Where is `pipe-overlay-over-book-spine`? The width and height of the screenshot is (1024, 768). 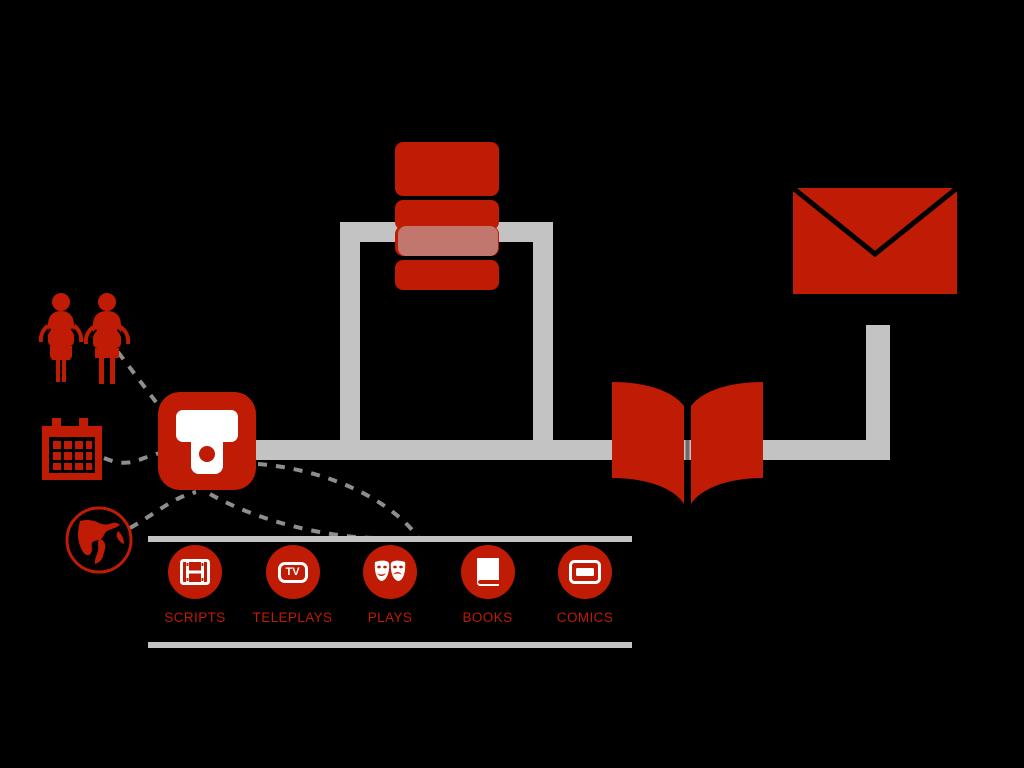 pipe-overlay-over-book-spine is located at coordinates (687, 450).